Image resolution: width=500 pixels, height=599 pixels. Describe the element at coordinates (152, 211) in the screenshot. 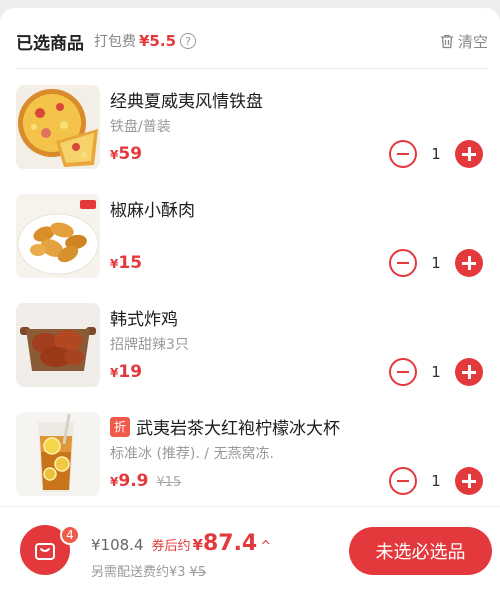

I see `item-name: 椒麻小酥肉` at that location.